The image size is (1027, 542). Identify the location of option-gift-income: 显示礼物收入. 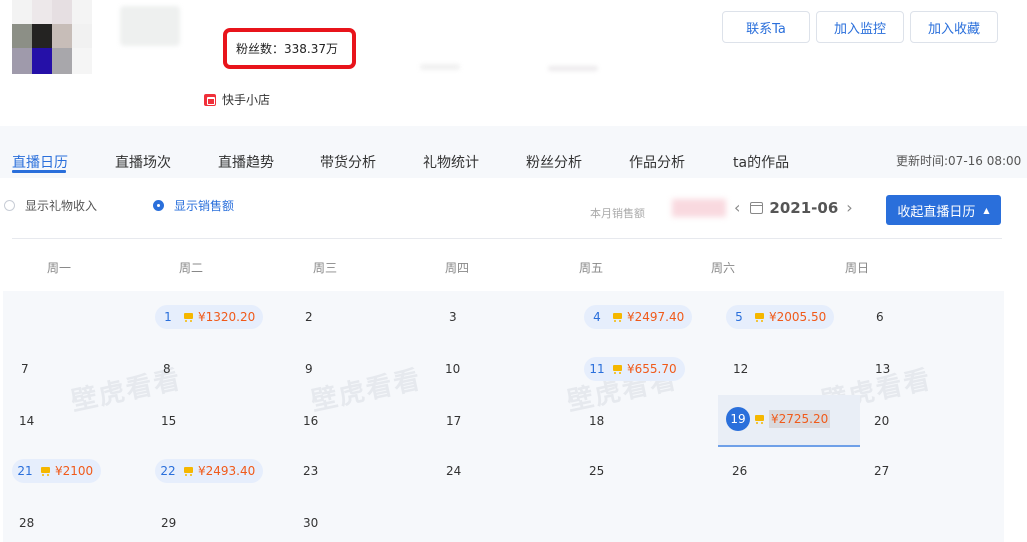
(50, 205).